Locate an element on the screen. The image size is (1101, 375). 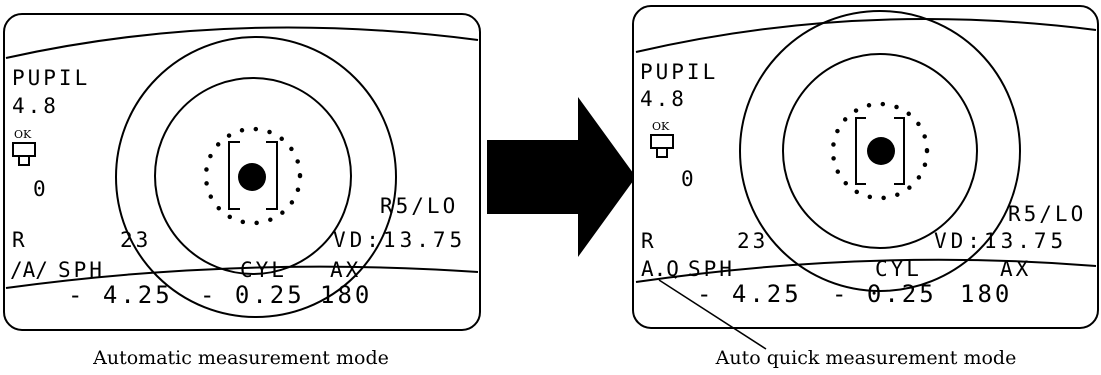
panel-caption: Auto quick measurement mode is located at coordinates (866, 358).